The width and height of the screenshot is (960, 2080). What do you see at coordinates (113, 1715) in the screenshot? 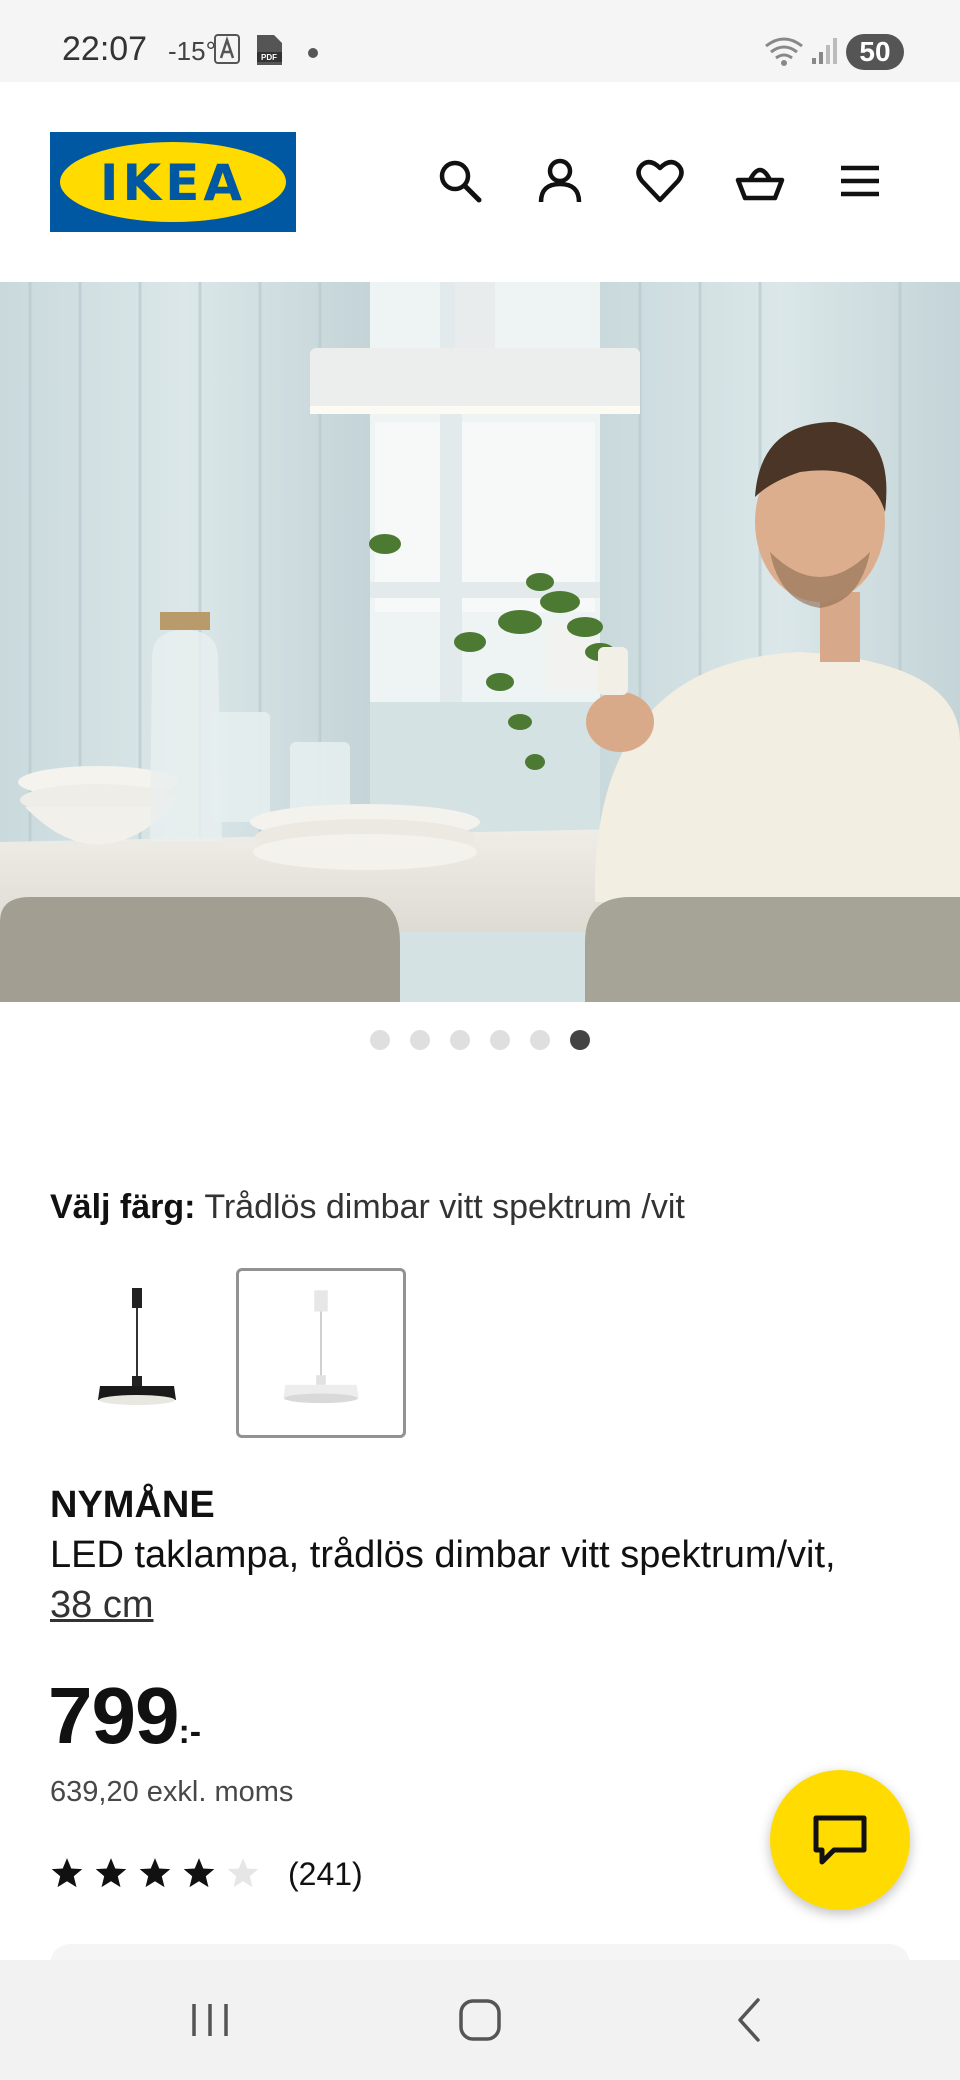
I see `price-integer: 799` at bounding box center [113, 1715].